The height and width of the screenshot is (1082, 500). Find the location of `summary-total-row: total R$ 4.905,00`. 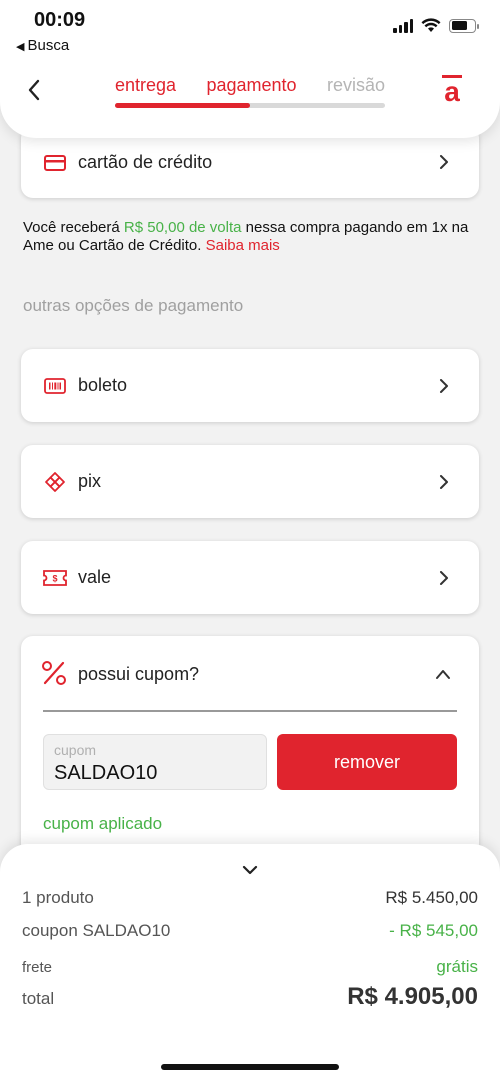

summary-total-row: total R$ 4.905,00 is located at coordinates (250, 997).